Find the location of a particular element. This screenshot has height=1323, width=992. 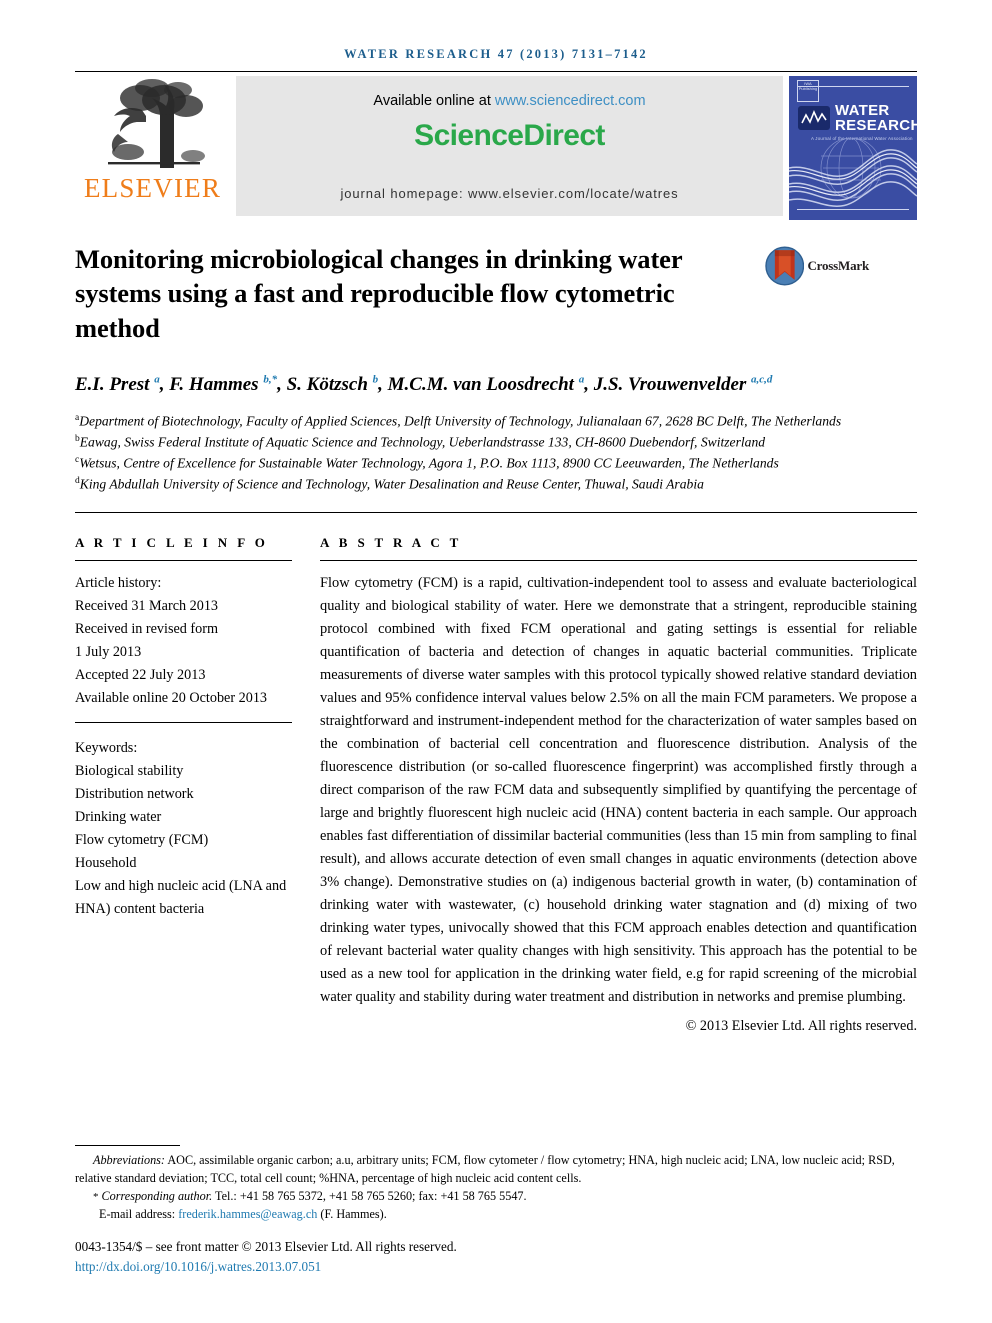

cover-wave-graphic is located at coordinates (853, 172).